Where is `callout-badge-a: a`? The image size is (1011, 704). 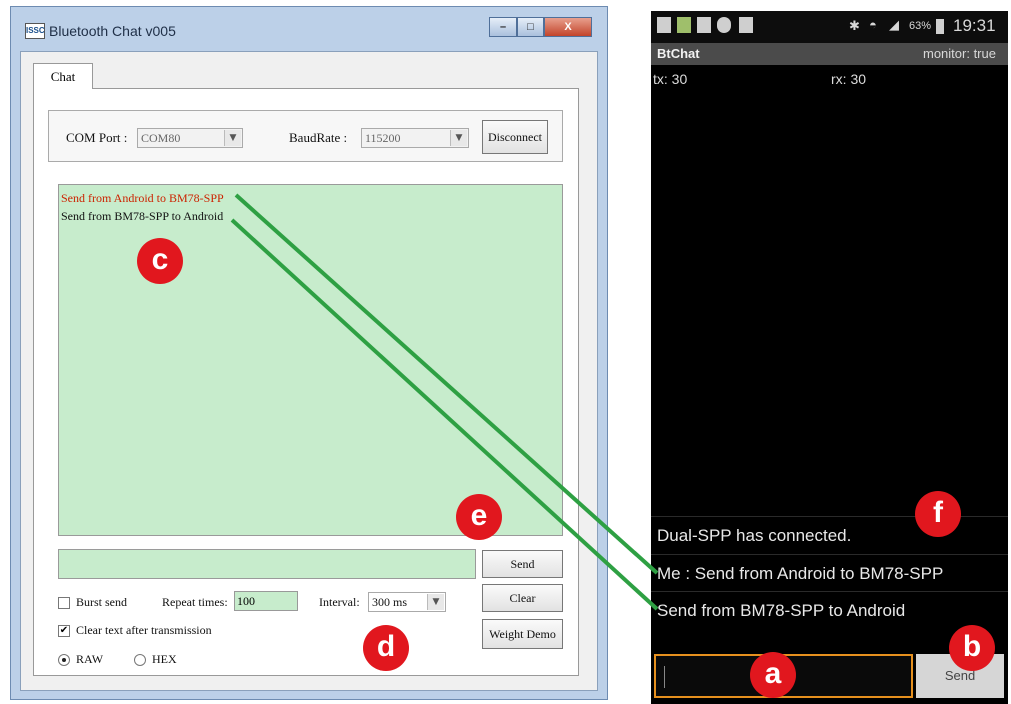
callout-badge-a: a is located at coordinates (773, 675).